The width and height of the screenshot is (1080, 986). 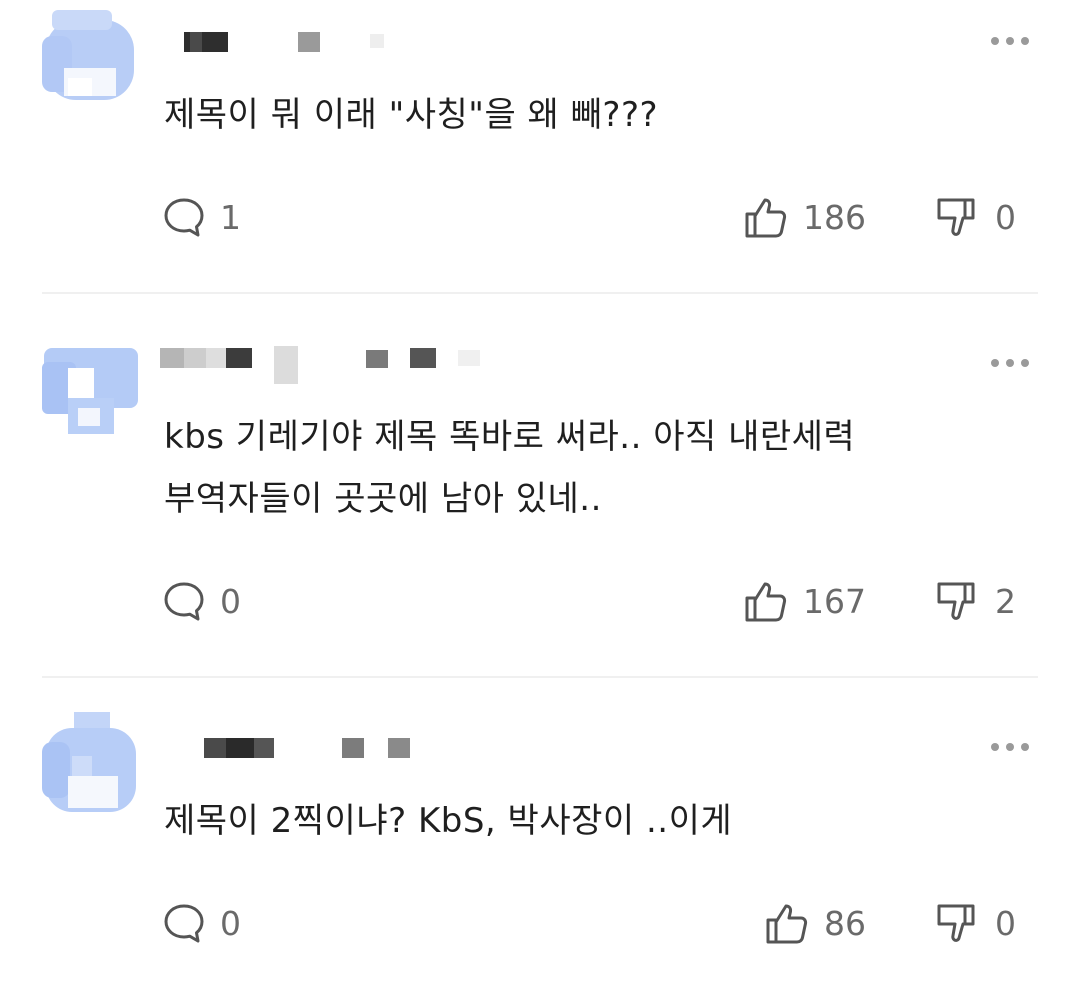 What do you see at coordinates (383, 499) in the screenshot?
I see `comment-text-line: 부역자들이 곳곳에 남아 있네..` at bounding box center [383, 499].